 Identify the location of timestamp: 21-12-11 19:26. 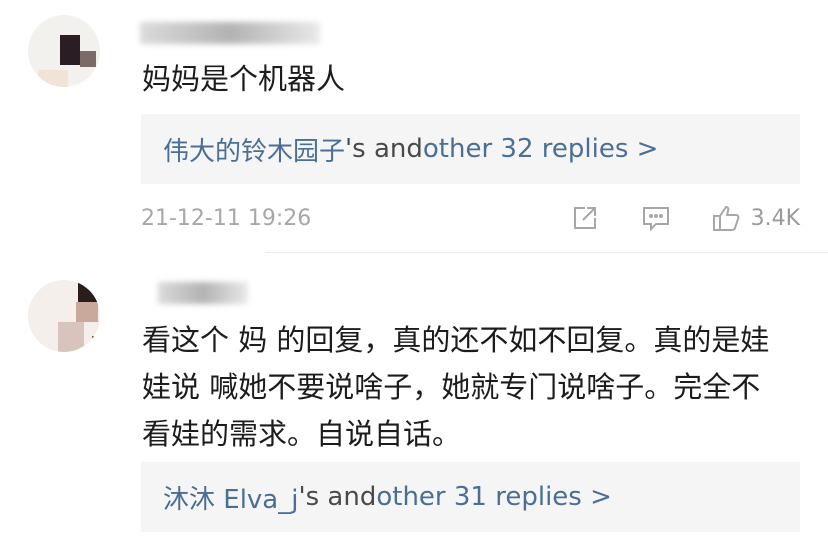
(226, 218).